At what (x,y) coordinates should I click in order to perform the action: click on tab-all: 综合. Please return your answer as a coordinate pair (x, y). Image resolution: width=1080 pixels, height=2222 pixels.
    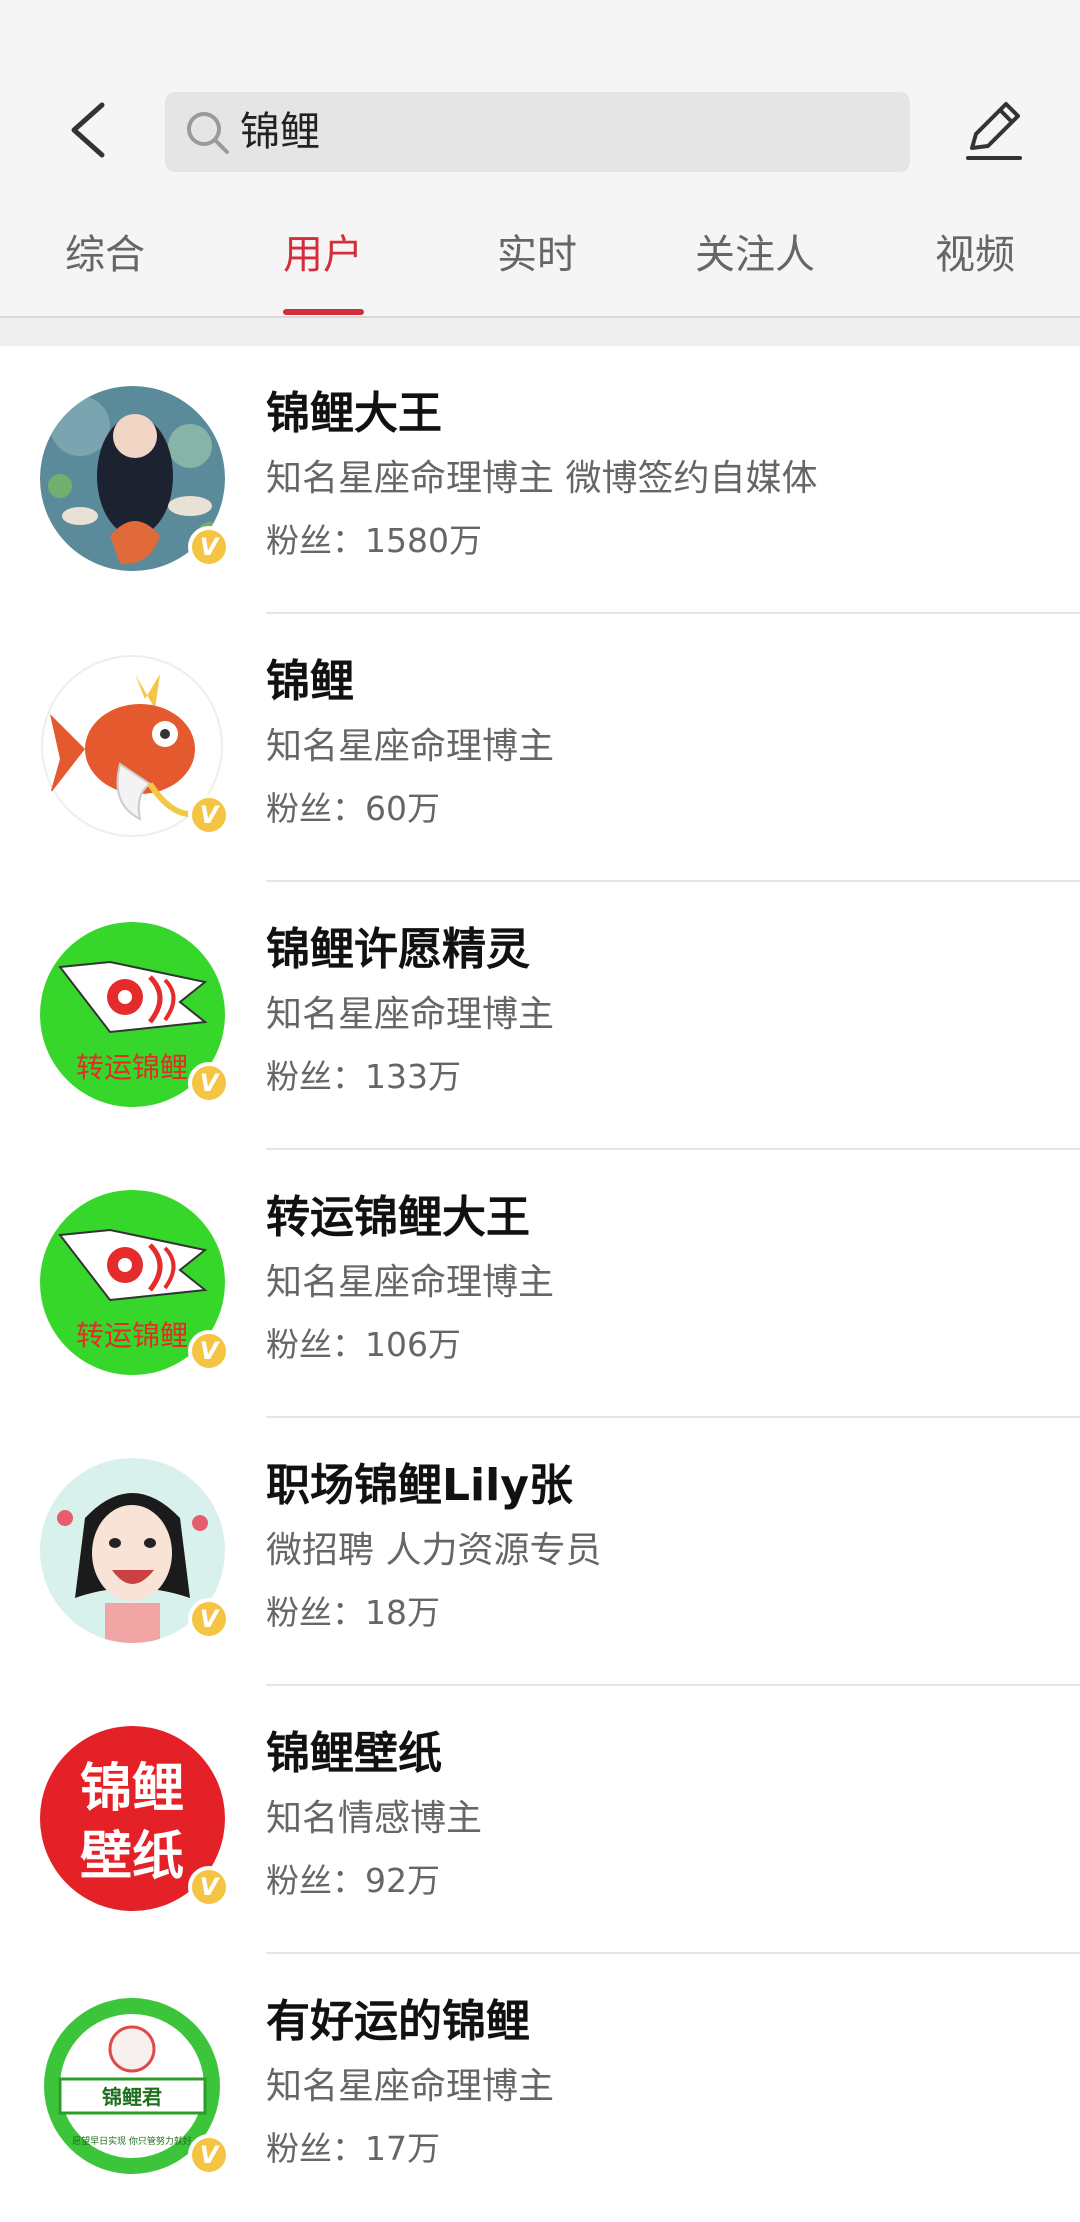
    Looking at the image, I should click on (105, 268).